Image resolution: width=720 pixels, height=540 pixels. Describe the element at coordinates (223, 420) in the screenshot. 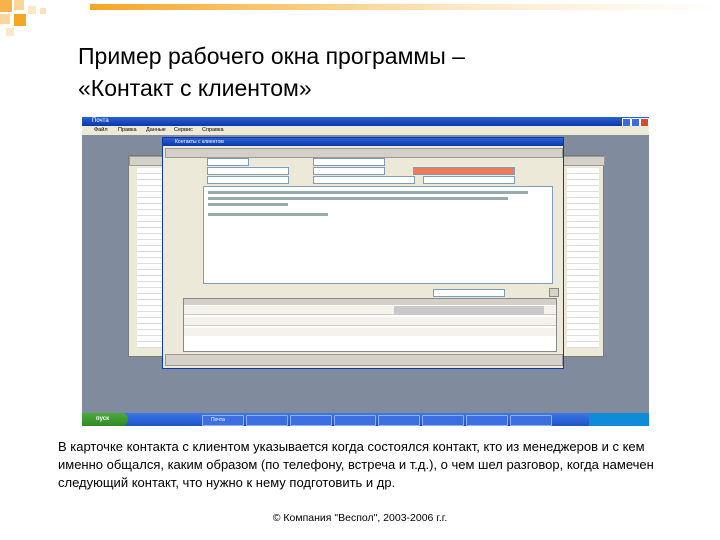

I see `taskbar-item-pochta: Почта` at that location.